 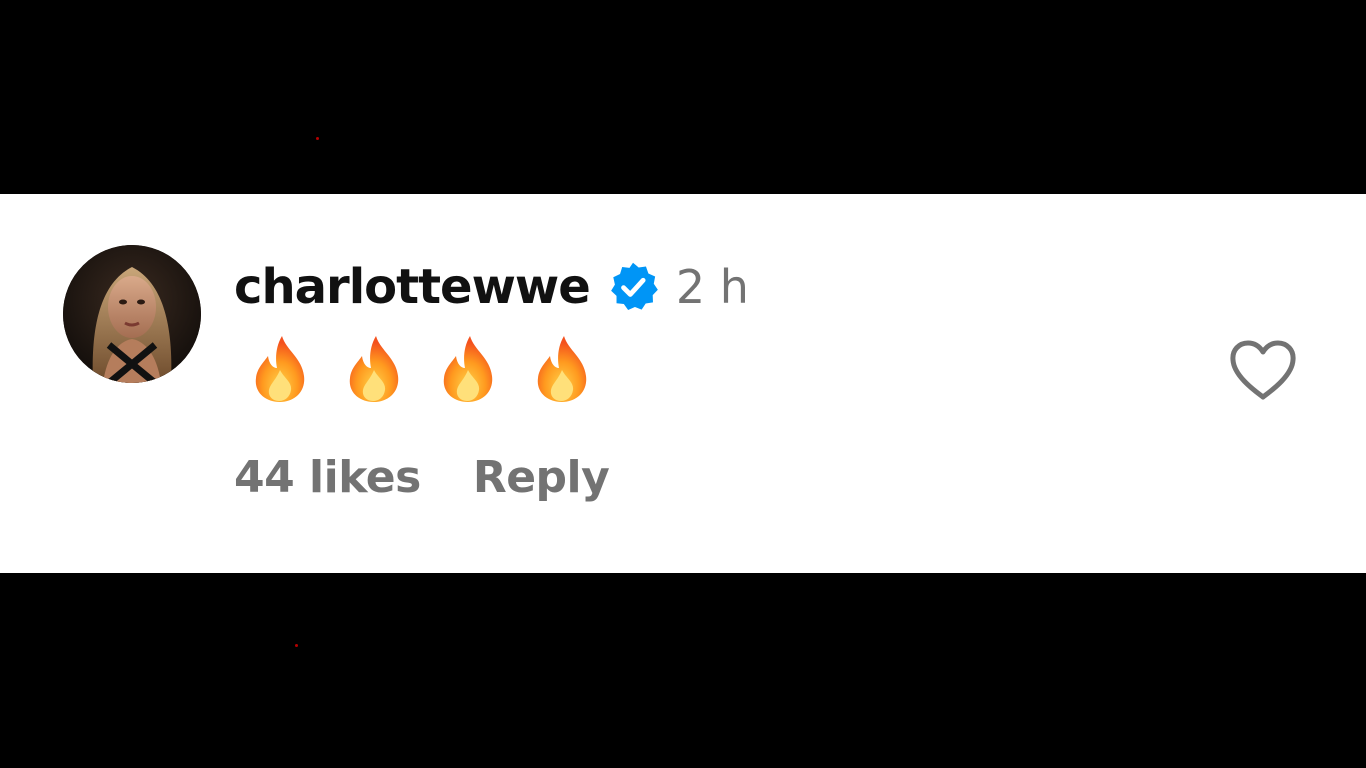 I want to click on avatar-image, so click(x=132, y=314).